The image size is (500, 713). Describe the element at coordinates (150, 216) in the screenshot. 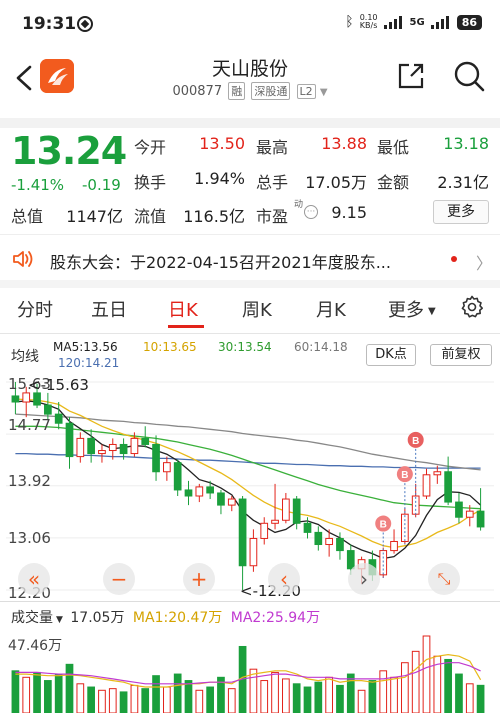

I see `label-float-cap: 流值` at that location.